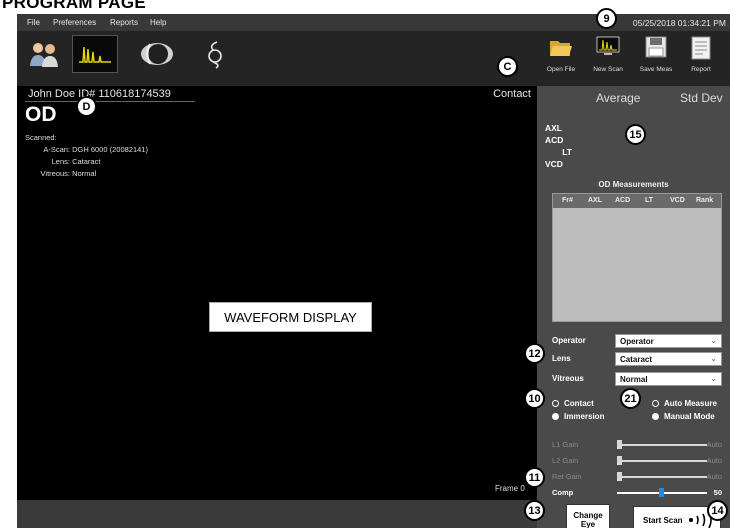 This screenshot has height=528, width=730. I want to click on l1-gain-label: L1 Gain, so click(565, 444).